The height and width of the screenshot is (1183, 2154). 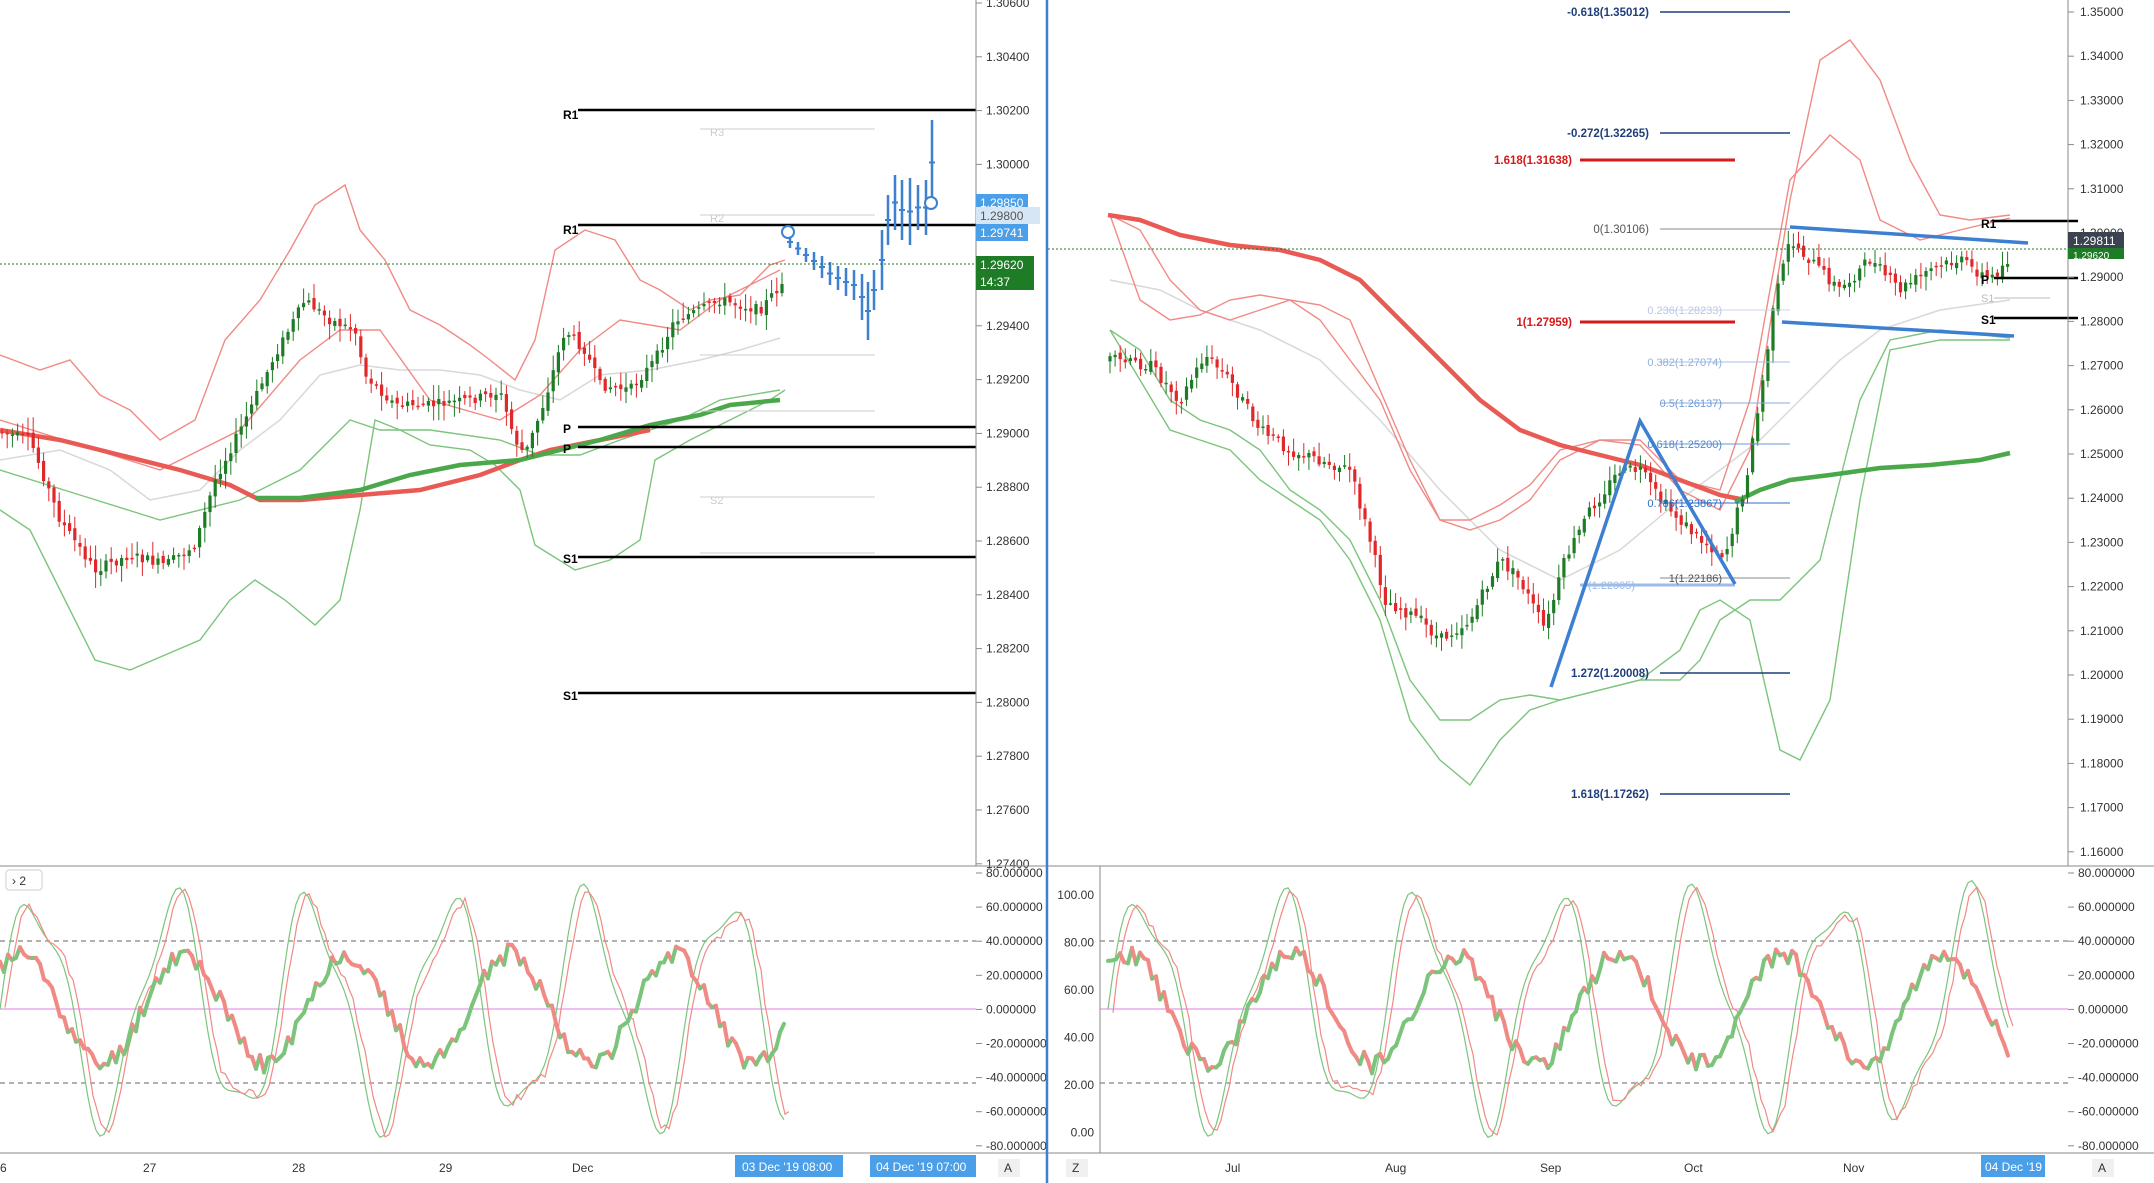 I want to click on svg-text: 1.29620, so click(x=1002, y=265).